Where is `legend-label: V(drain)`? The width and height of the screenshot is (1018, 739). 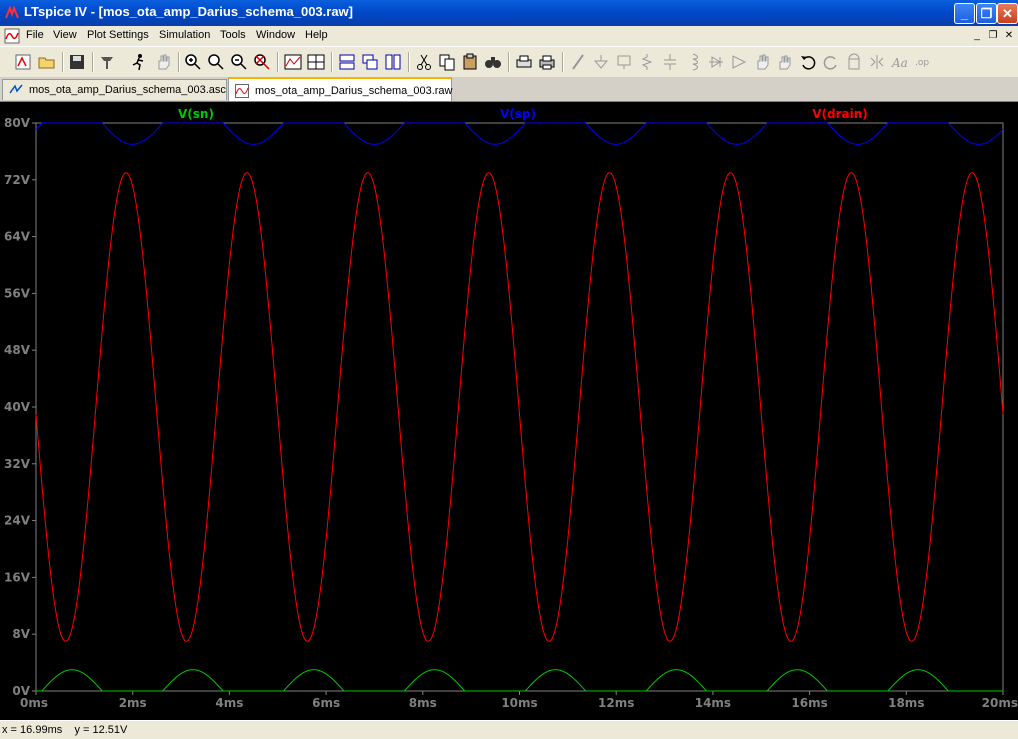 legend-label: V(drain) is located at coordinates (840, 114).